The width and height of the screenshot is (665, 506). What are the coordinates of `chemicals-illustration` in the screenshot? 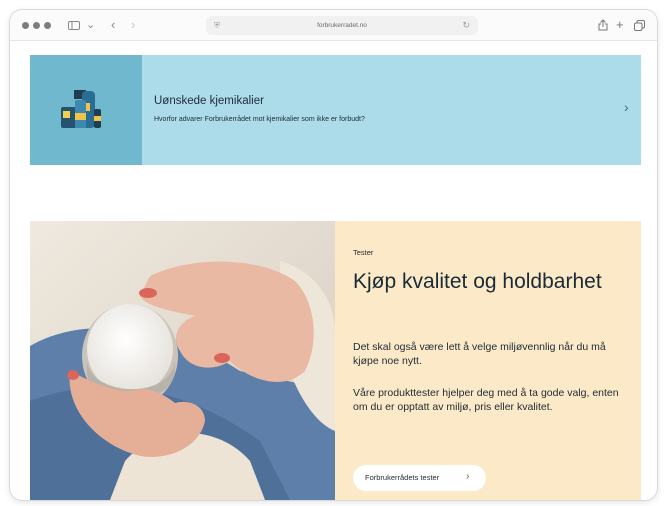 It's located at (86, 110).